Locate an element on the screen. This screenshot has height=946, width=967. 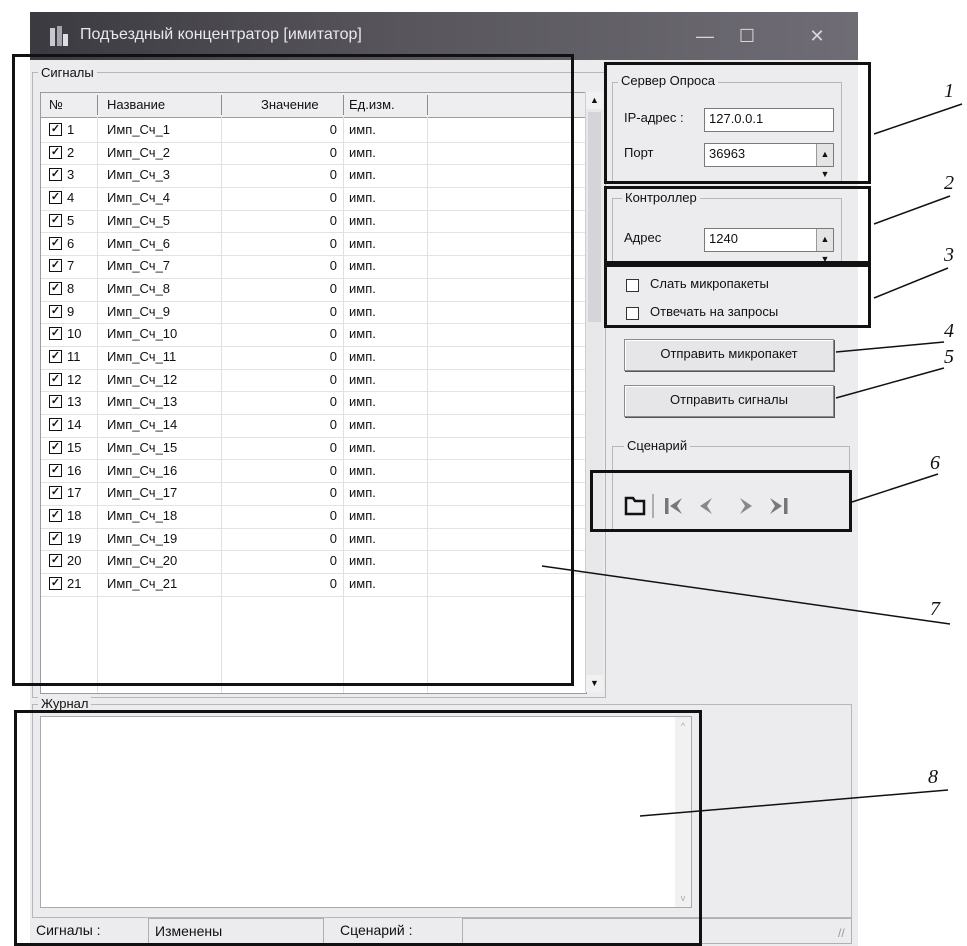
signals-scrollbar: ▲ ▼ is located at coordinates (594, 392).